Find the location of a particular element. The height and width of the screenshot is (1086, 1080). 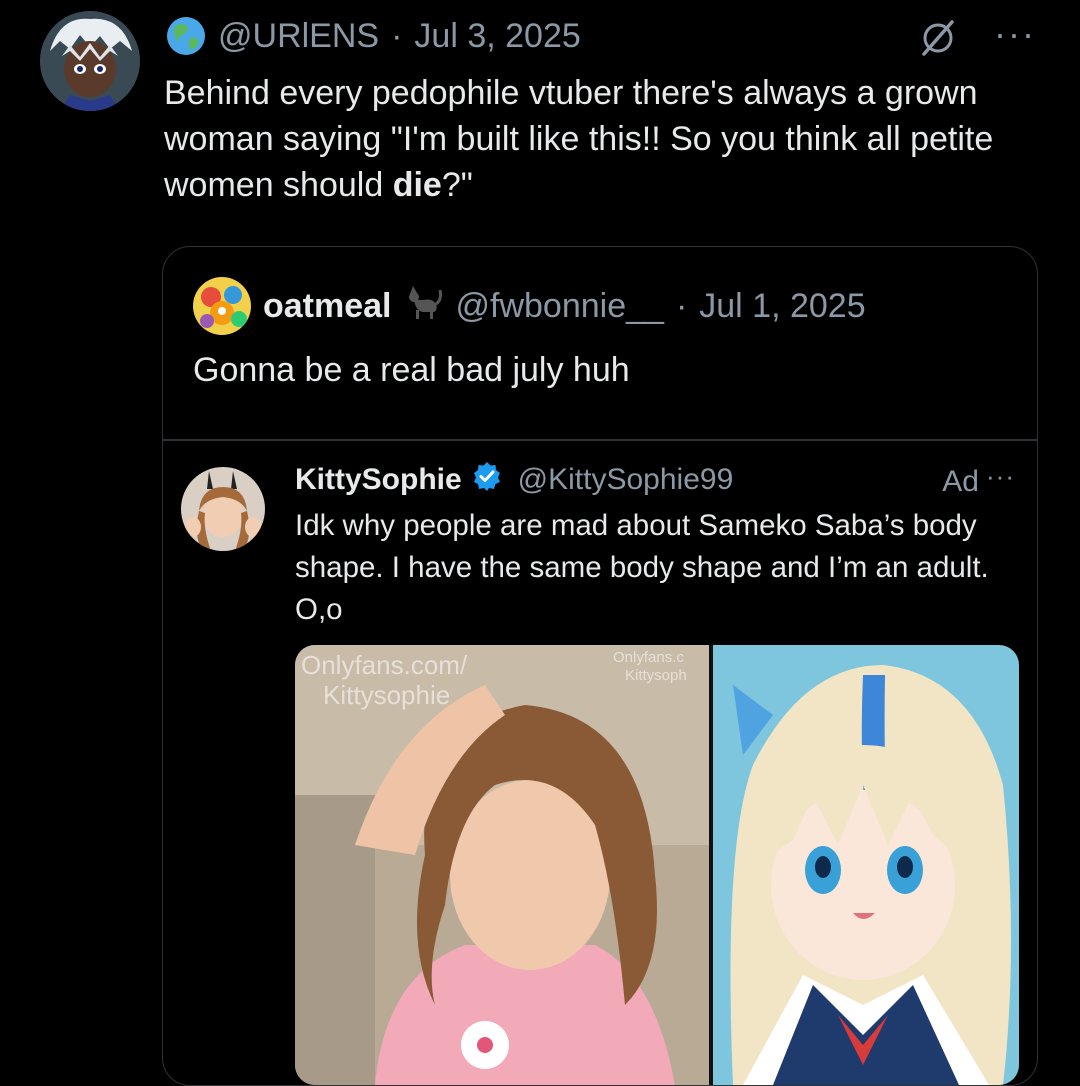

quote-header: oatmeal @fwbonnie__ · Jul 1, 2025 is located at coordinates (529, 306).